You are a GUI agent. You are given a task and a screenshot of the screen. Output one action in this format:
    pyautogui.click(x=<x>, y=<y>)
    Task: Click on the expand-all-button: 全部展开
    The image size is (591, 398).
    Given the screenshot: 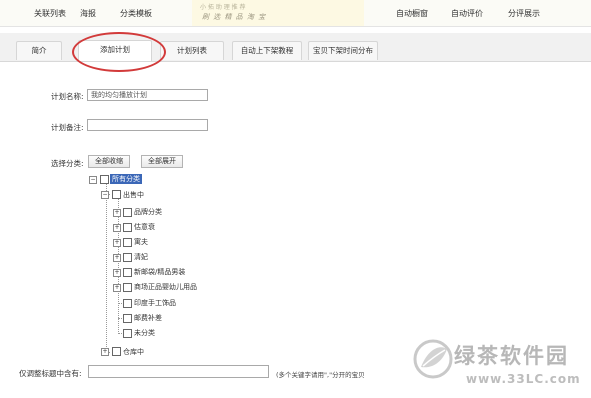 What is the action you would take?
    pyautogui.click(x=162, y=161)
    